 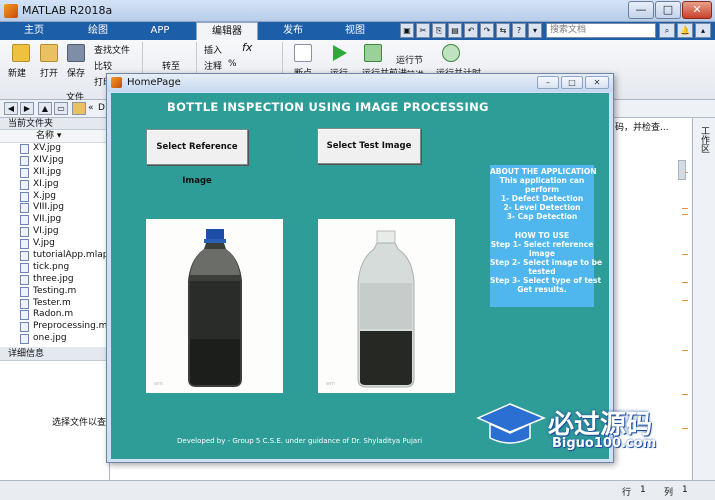 What do you see at coordinates (17, 72) in the screenshot?
I see `new-button: 新建` at bounding box center [17, 72].